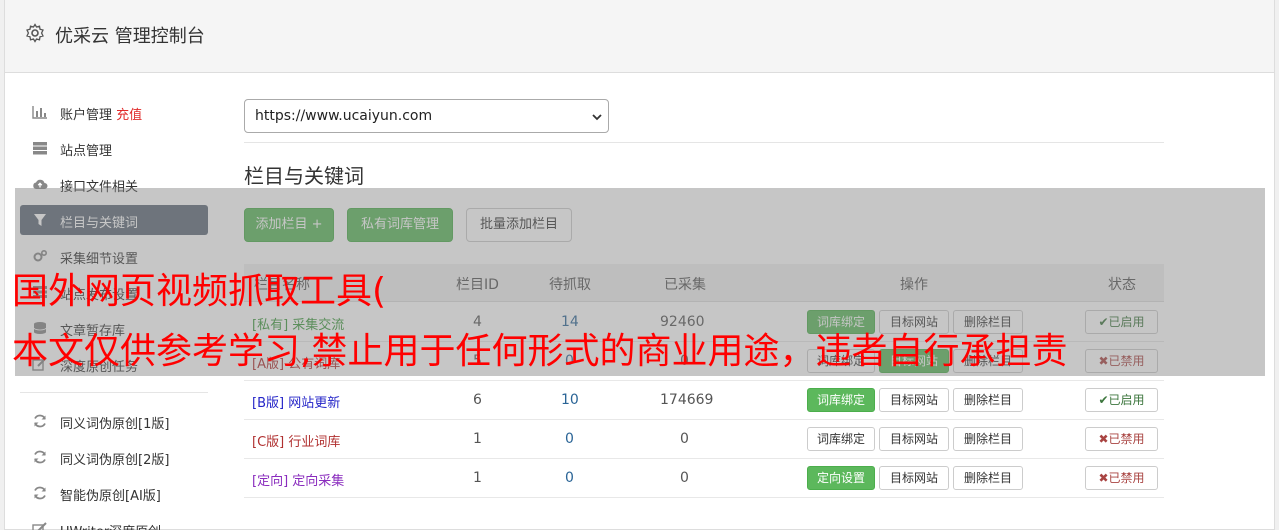 The width and height of the screenshot is (1279, 530). I want to click on status-label: 已启用, so click(1126, 400).